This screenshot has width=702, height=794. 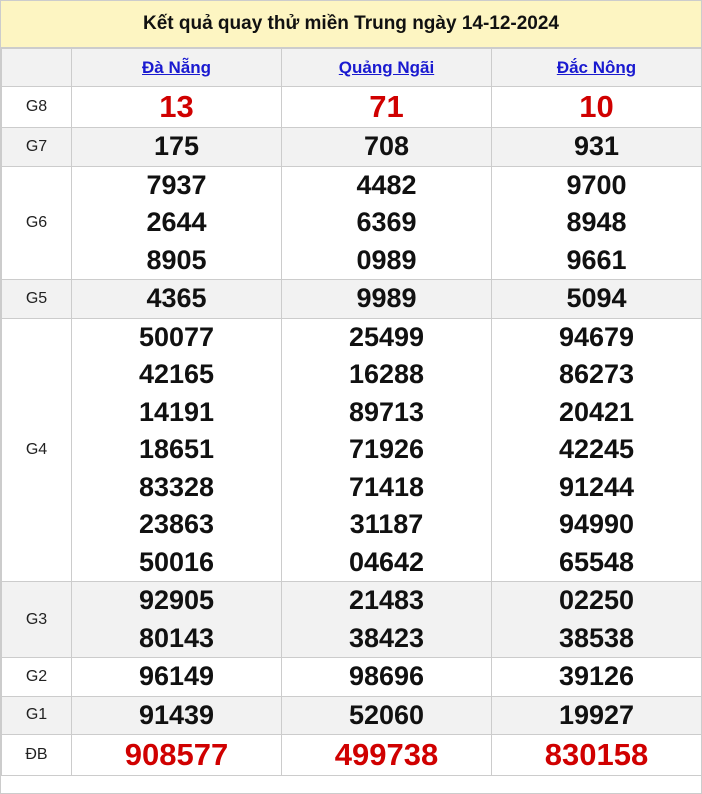 I want to click on prize-row: ĐB 908577 499738 830158, so click(x=351, y=755).